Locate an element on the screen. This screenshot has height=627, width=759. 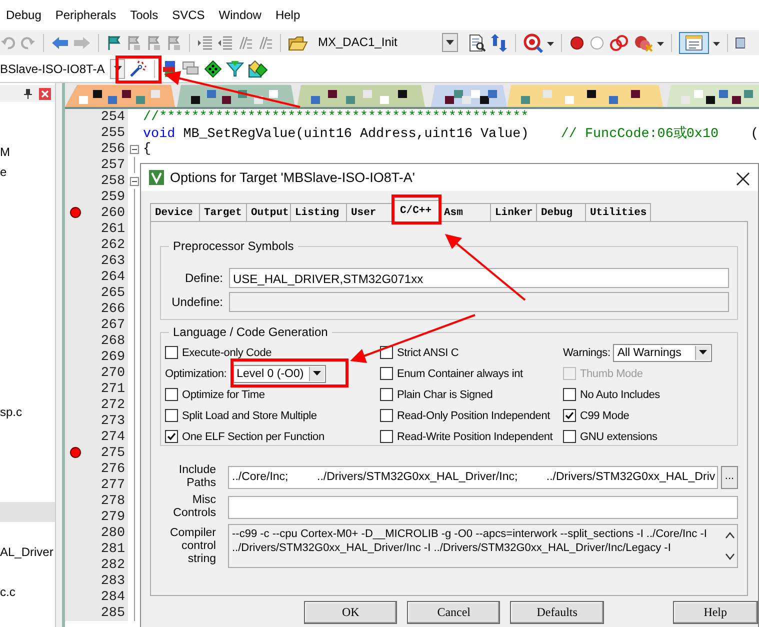
tab: Utilities is located at coordinates (618, 212).